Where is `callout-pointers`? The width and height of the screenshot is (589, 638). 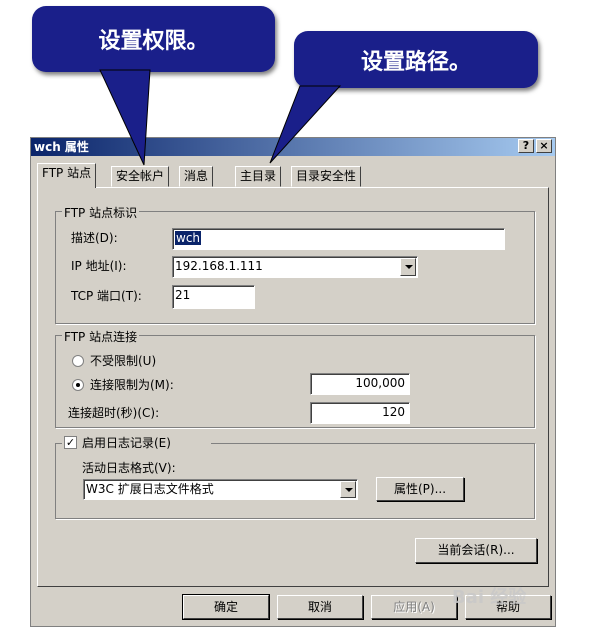
callout-pointers is located at coordinates (220, 117).